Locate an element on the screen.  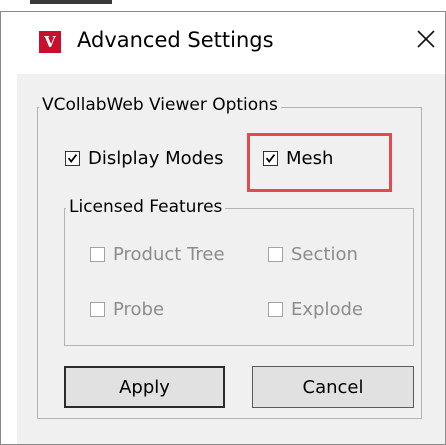
background-strip is located at coordinates (223, 5).